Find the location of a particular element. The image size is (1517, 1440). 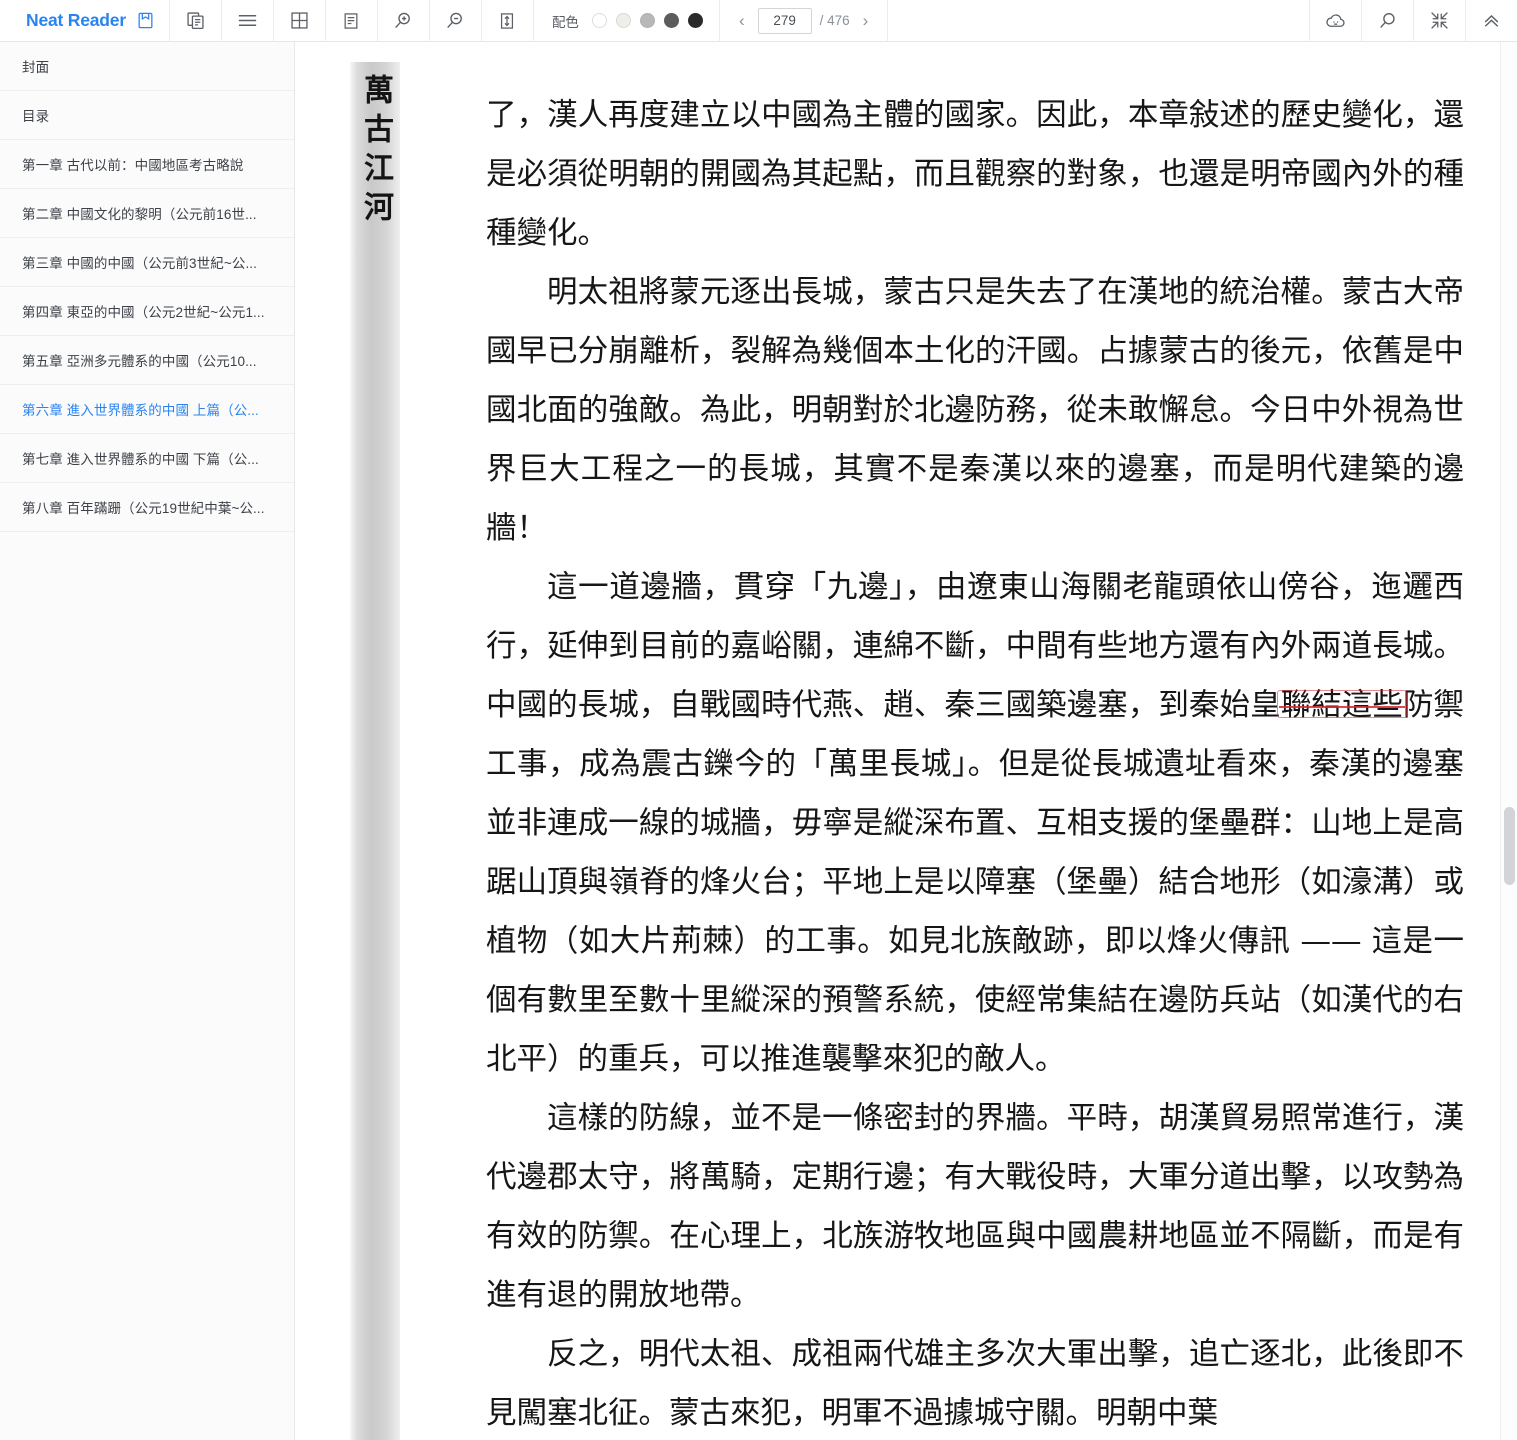

theme-swatch-gray is located at coordinates (647, 20).